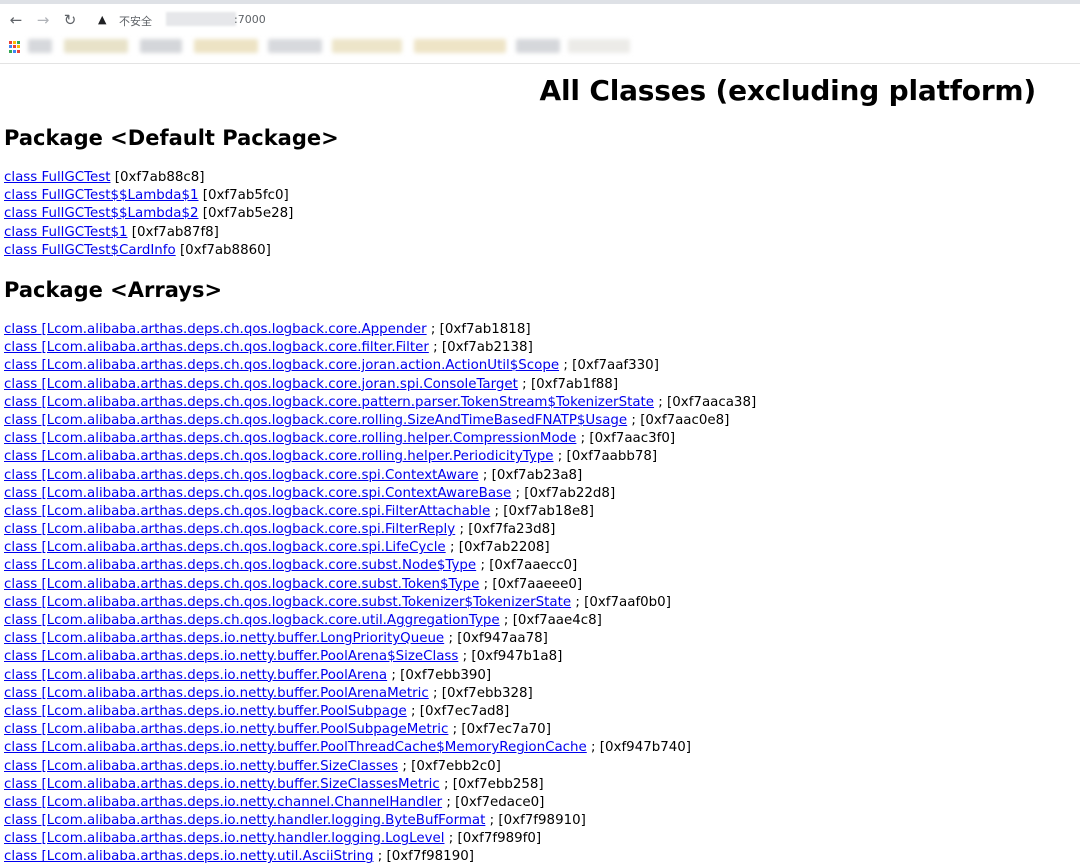 This screenshot has width=1080, height=867. I want to click on class-address: ; [0xf7ebb258], so click(493, 784).